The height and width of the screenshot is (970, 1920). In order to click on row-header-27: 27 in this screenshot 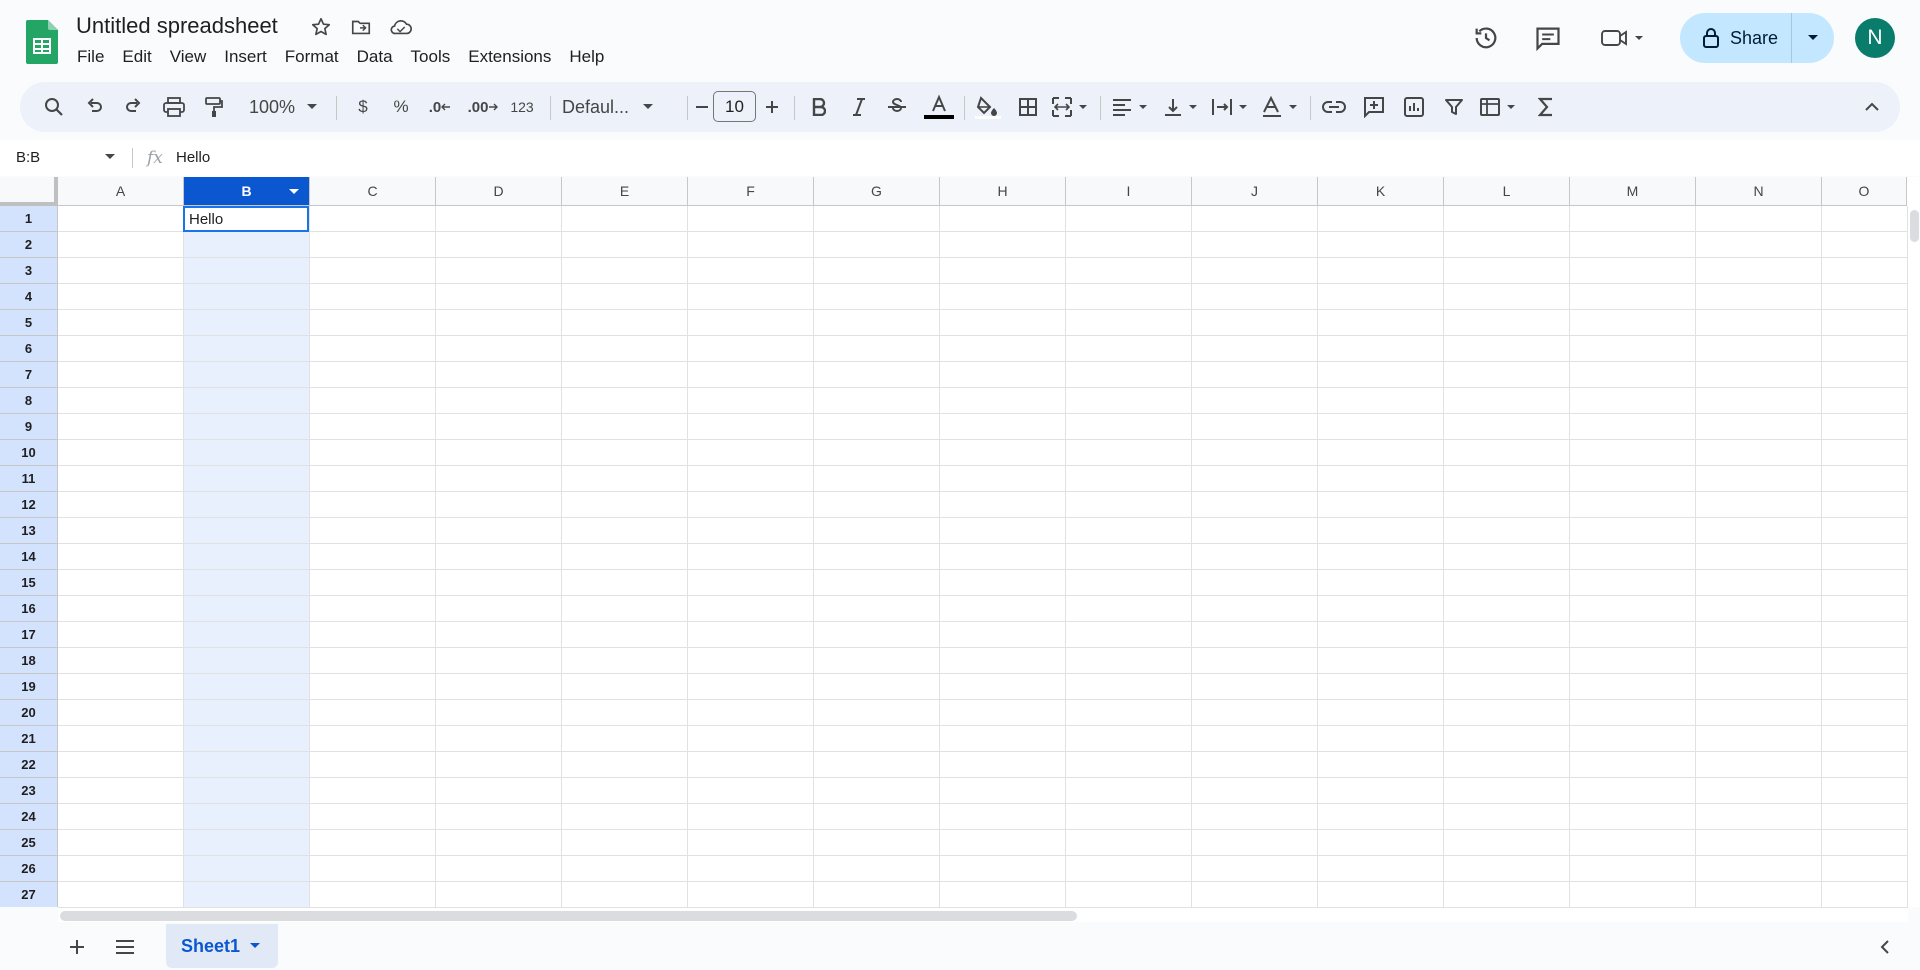, I will do `click(29, 894)`.